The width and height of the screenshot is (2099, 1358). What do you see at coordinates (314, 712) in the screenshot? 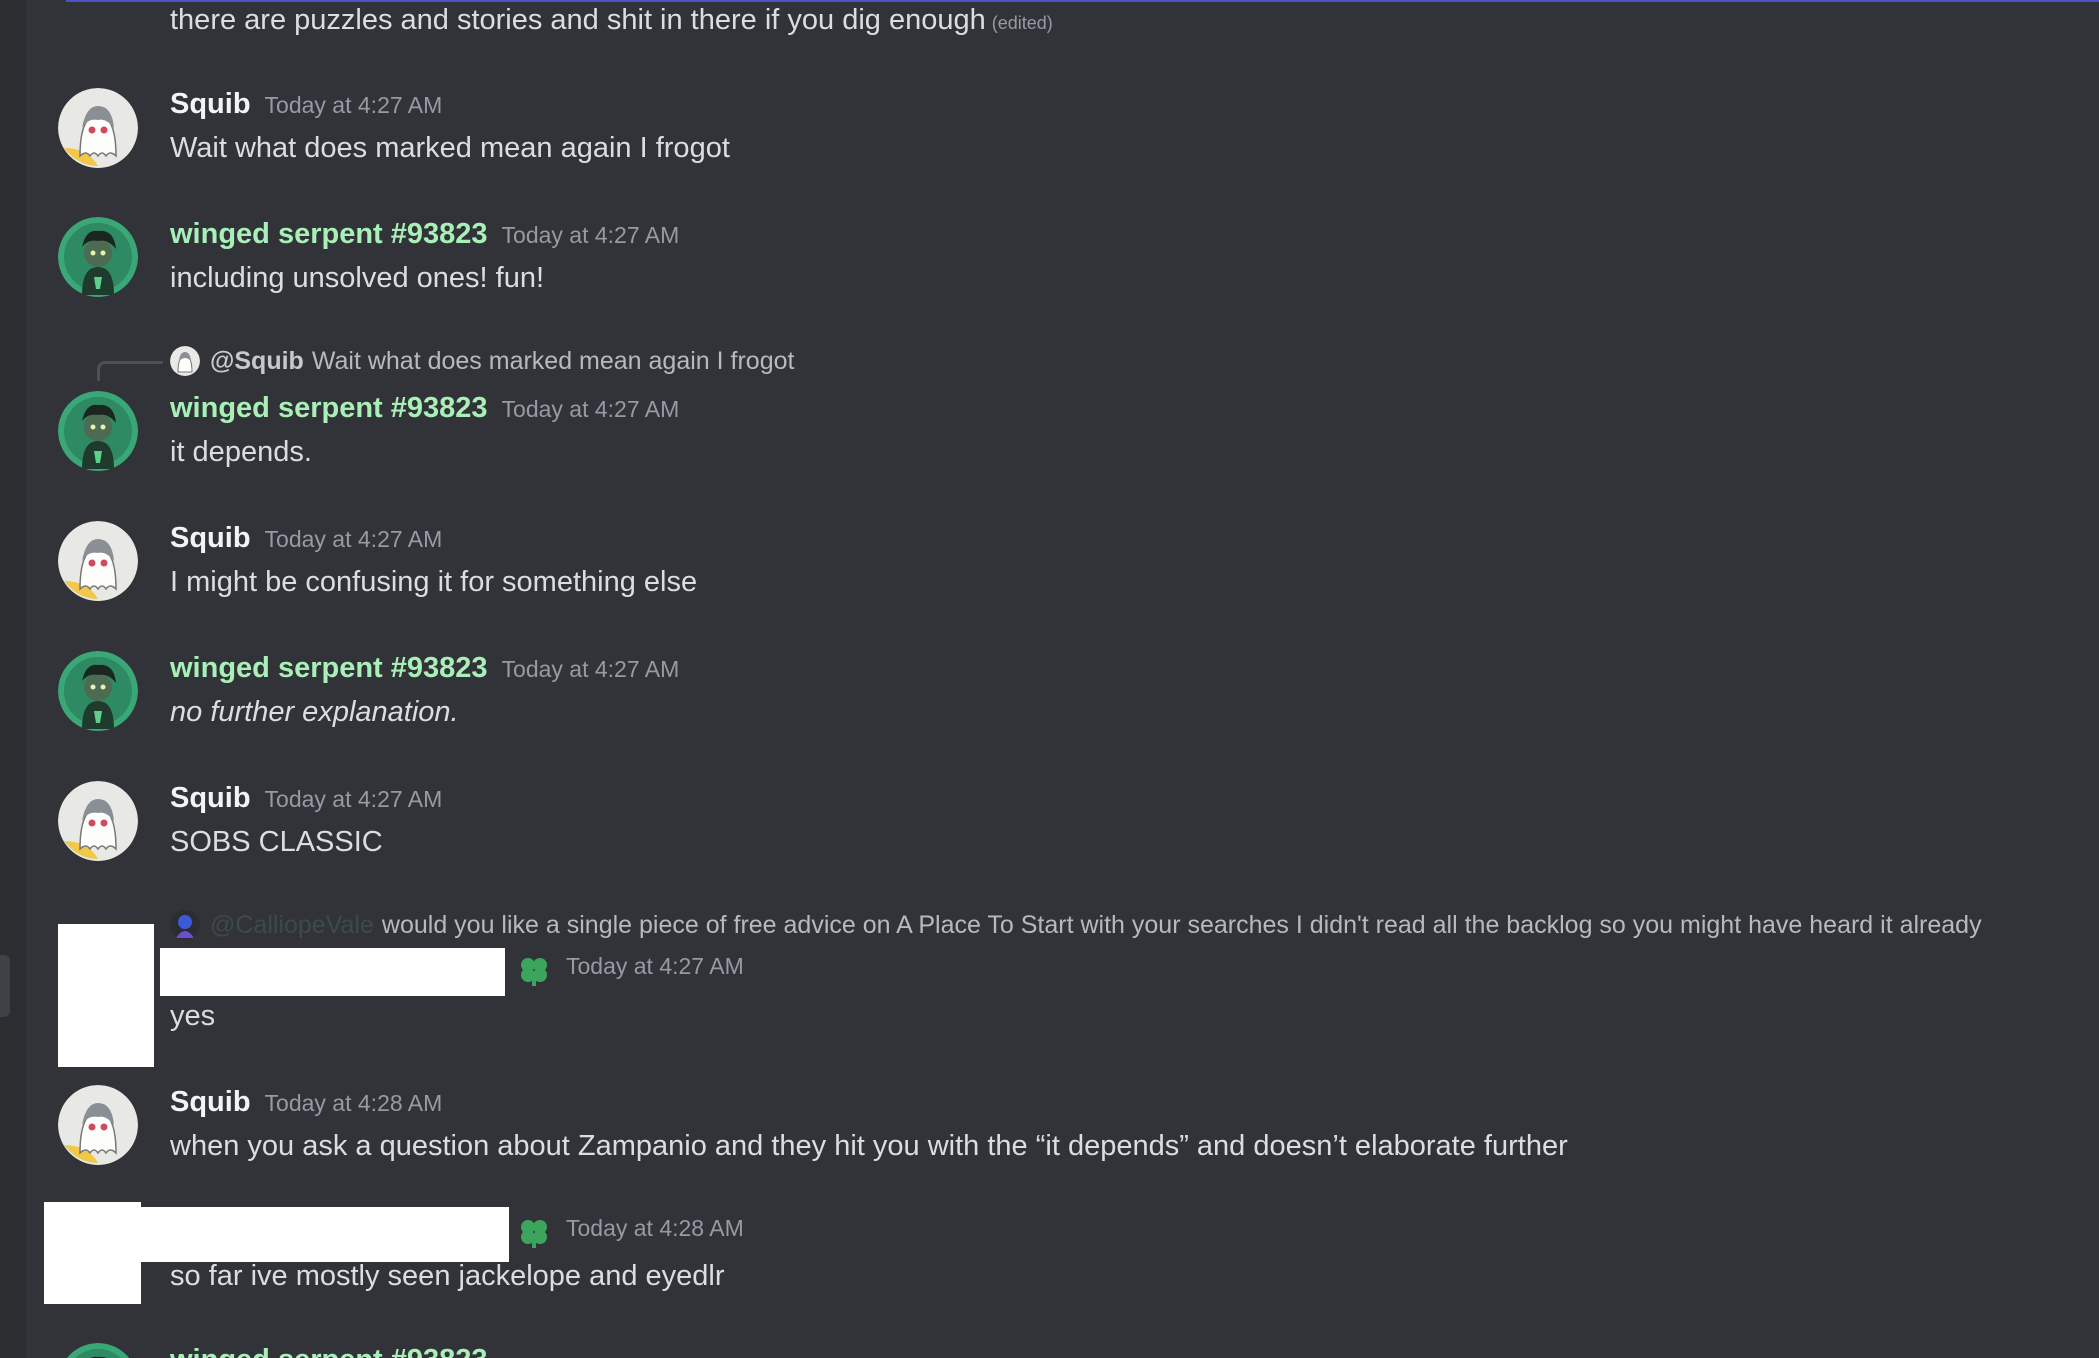
I see `message-text: no further explanation.` at bounding box center [314, 712].